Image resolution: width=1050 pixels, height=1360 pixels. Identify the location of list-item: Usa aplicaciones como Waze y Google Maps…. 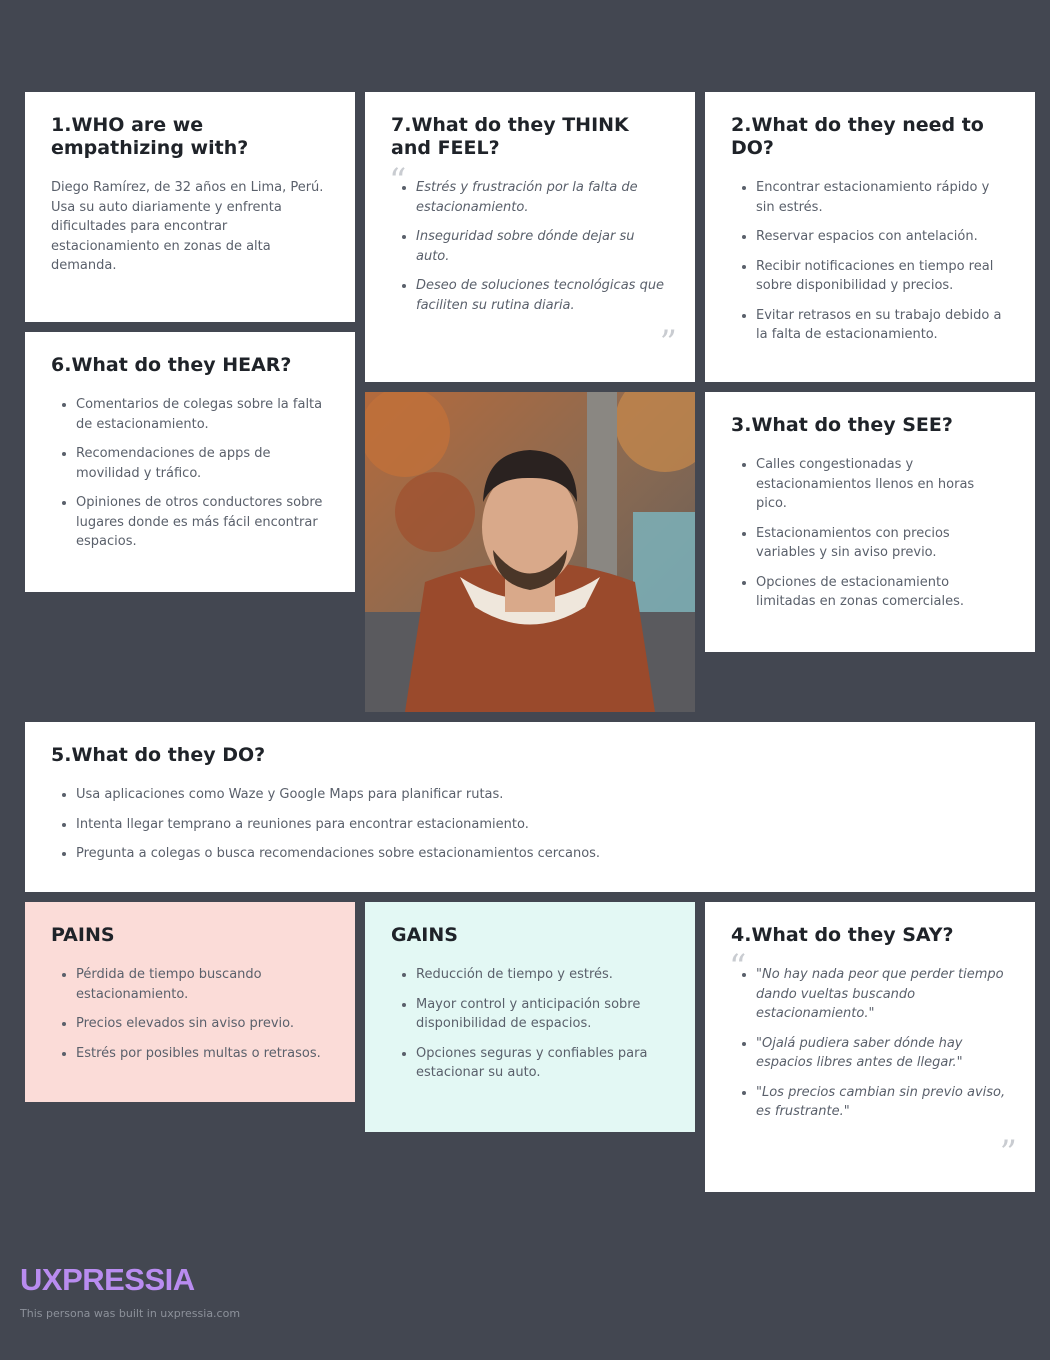
(542, 795).